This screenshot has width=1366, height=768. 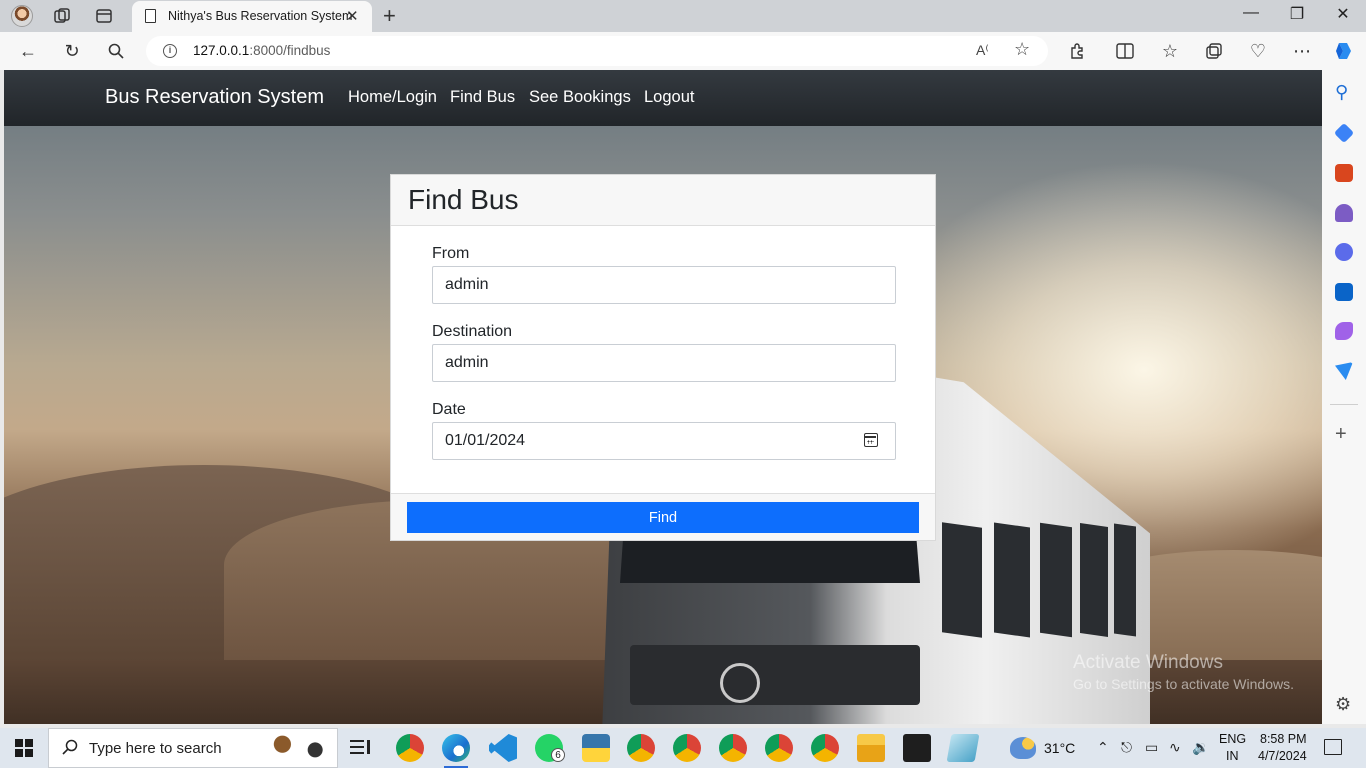 I want to click on collections-icon, so click(x=1214, y=51).